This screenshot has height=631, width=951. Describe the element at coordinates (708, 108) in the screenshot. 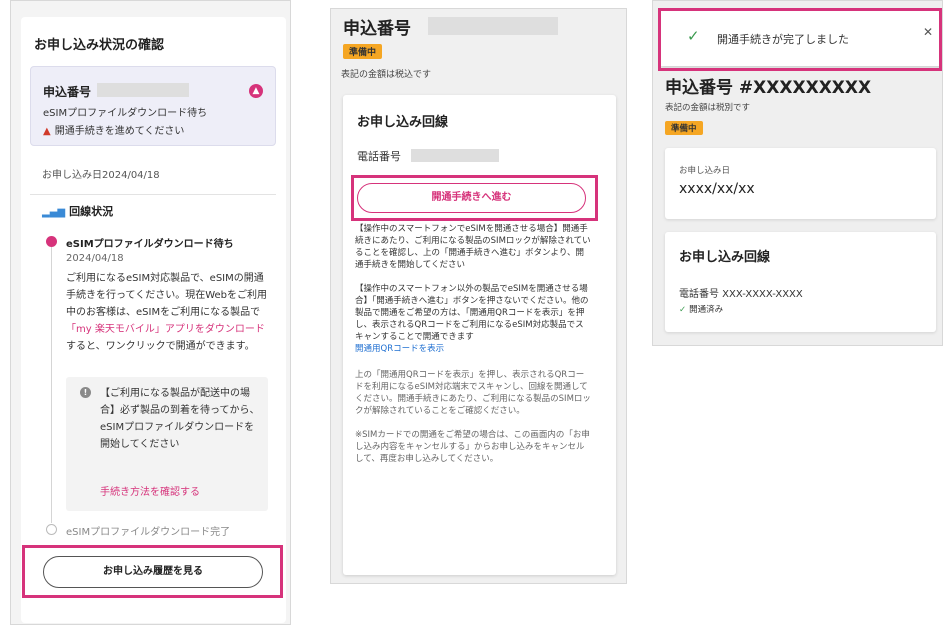

I see `tax-note: 表記の金額は税別です` at that location.